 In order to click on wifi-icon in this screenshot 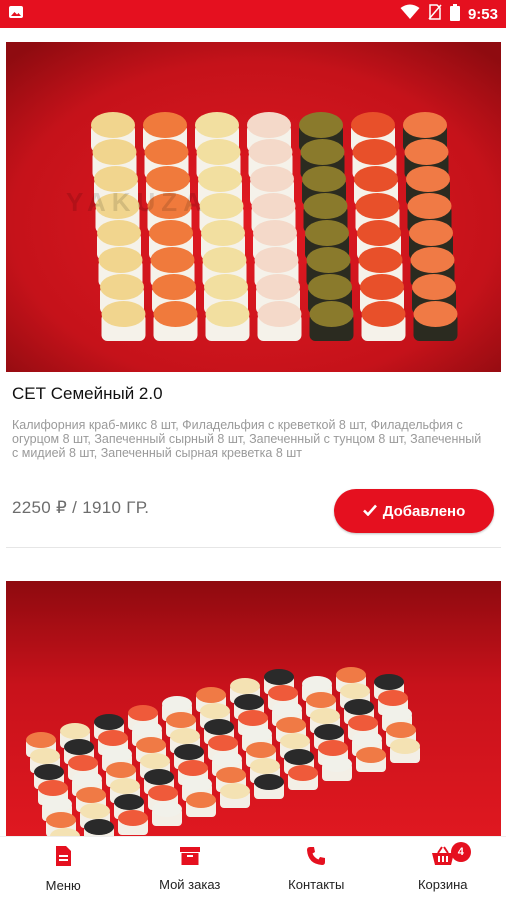, I will do `click(410, 14)`.